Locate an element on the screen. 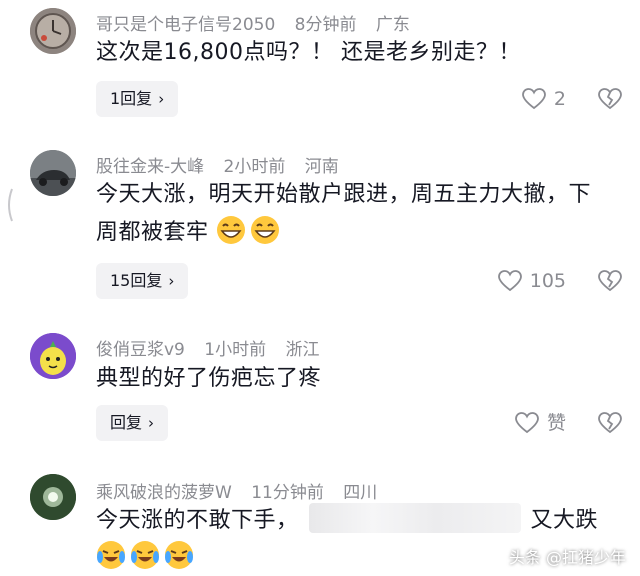 This screenshot has width=640, height=576. watermark: 头条 @扛猪少年 is located at coordinates (567, 557).